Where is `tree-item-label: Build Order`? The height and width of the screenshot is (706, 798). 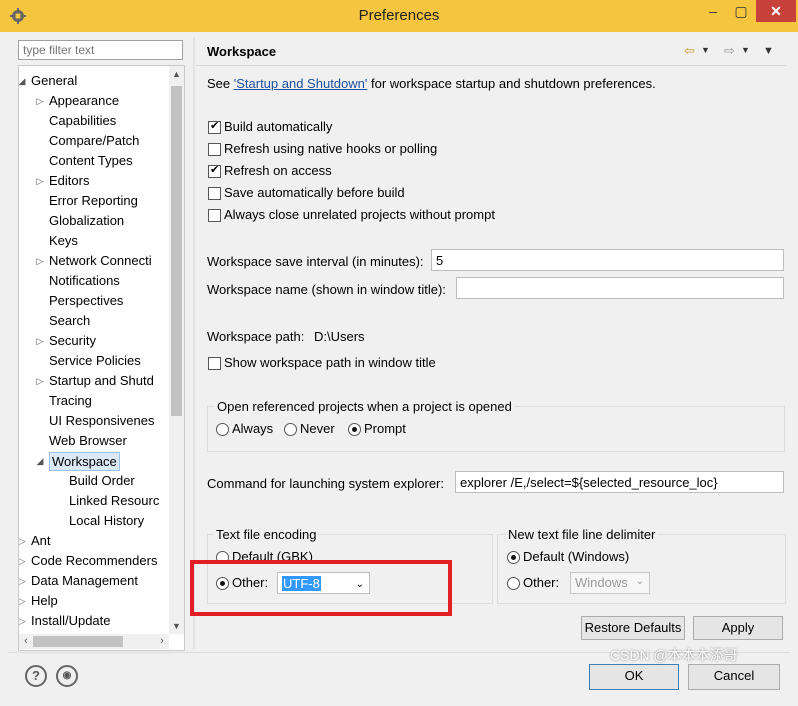 tree-item-label: Build Order is located at coordinates (102, 480).